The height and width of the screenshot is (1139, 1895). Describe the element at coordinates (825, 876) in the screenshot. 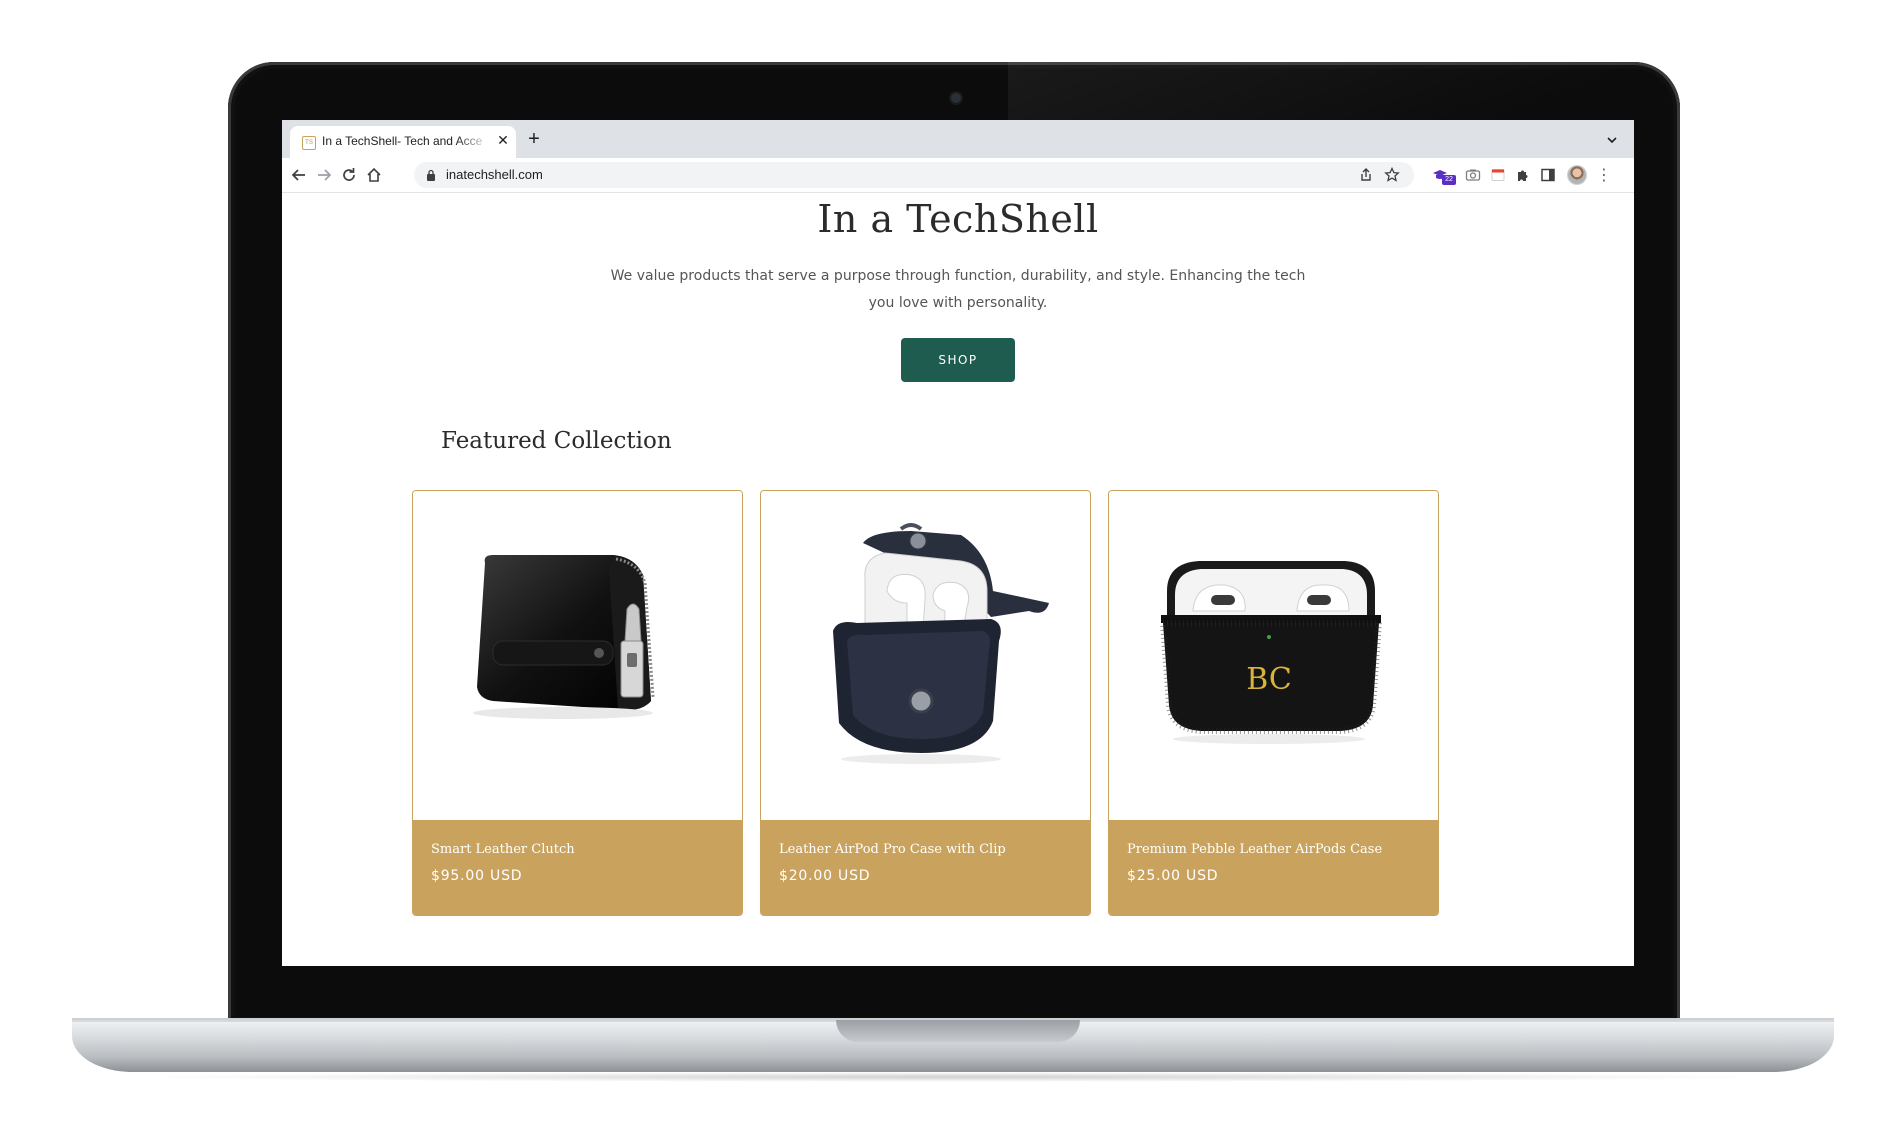

I see `product-price: $20.00 USD` at that location.